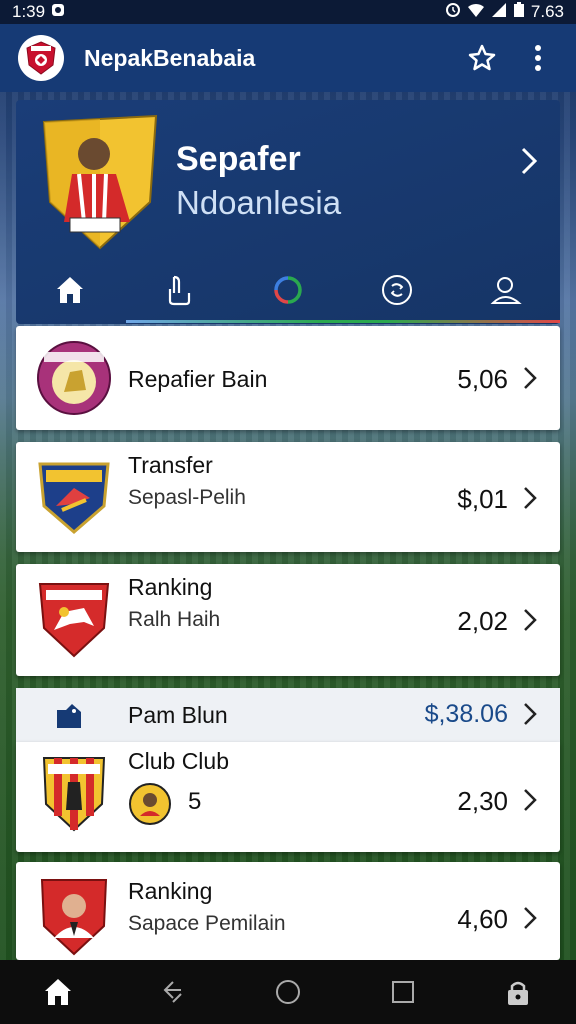  What do you see at coordinates (288, 620) in the screenshot?
I see `list-item-card: Ranking Ralh Haih 2,02` at bounding box center [288, 620].